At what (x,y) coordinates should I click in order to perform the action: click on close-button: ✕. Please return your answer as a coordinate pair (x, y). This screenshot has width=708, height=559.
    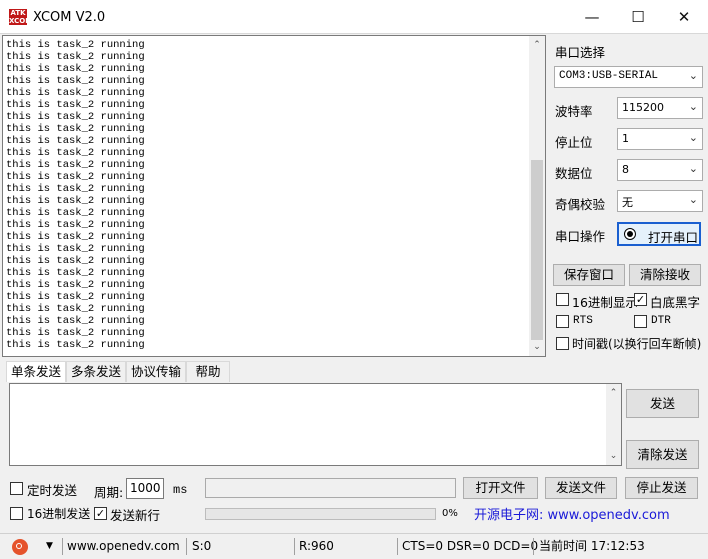
    Looking at the image, I should click on (684, 17).